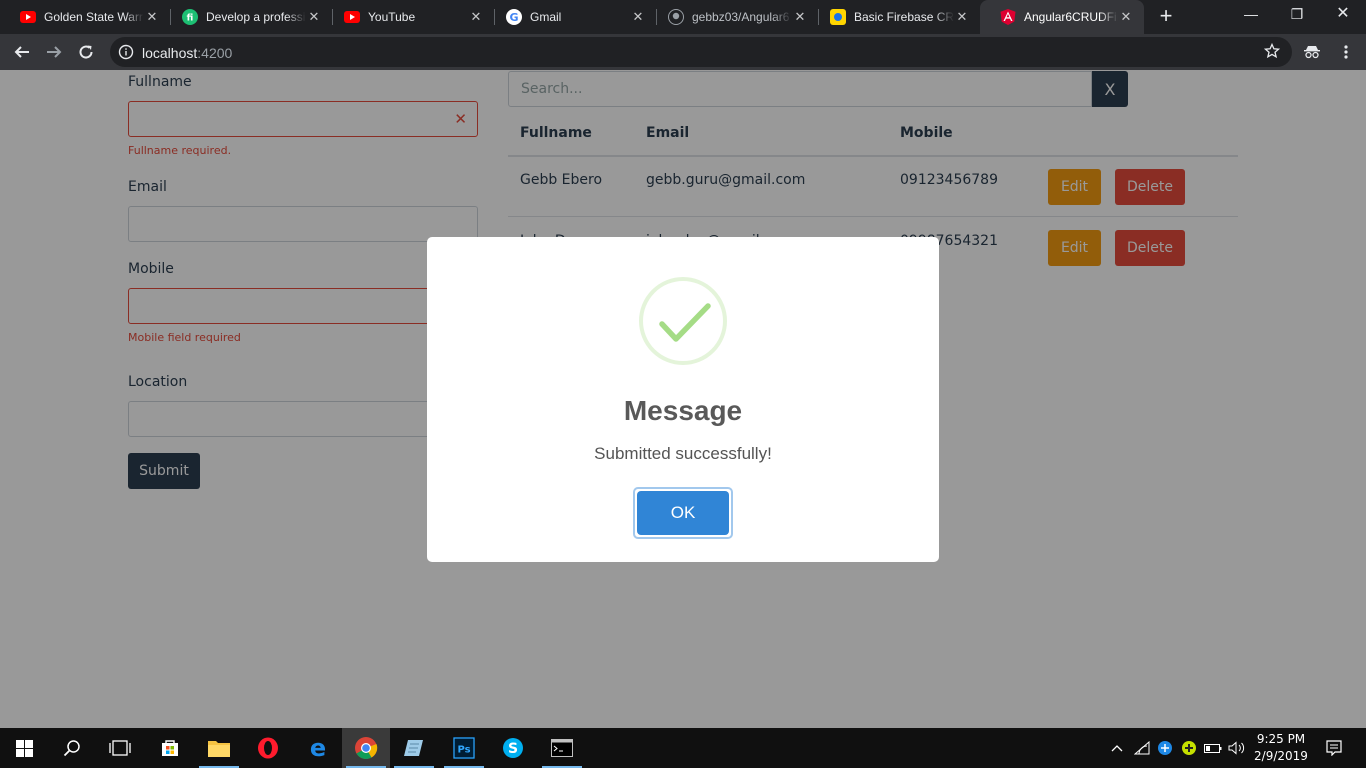  Describe the element at coordinates (54, 52) in the screenshot. I see `forward-icon` at that location.